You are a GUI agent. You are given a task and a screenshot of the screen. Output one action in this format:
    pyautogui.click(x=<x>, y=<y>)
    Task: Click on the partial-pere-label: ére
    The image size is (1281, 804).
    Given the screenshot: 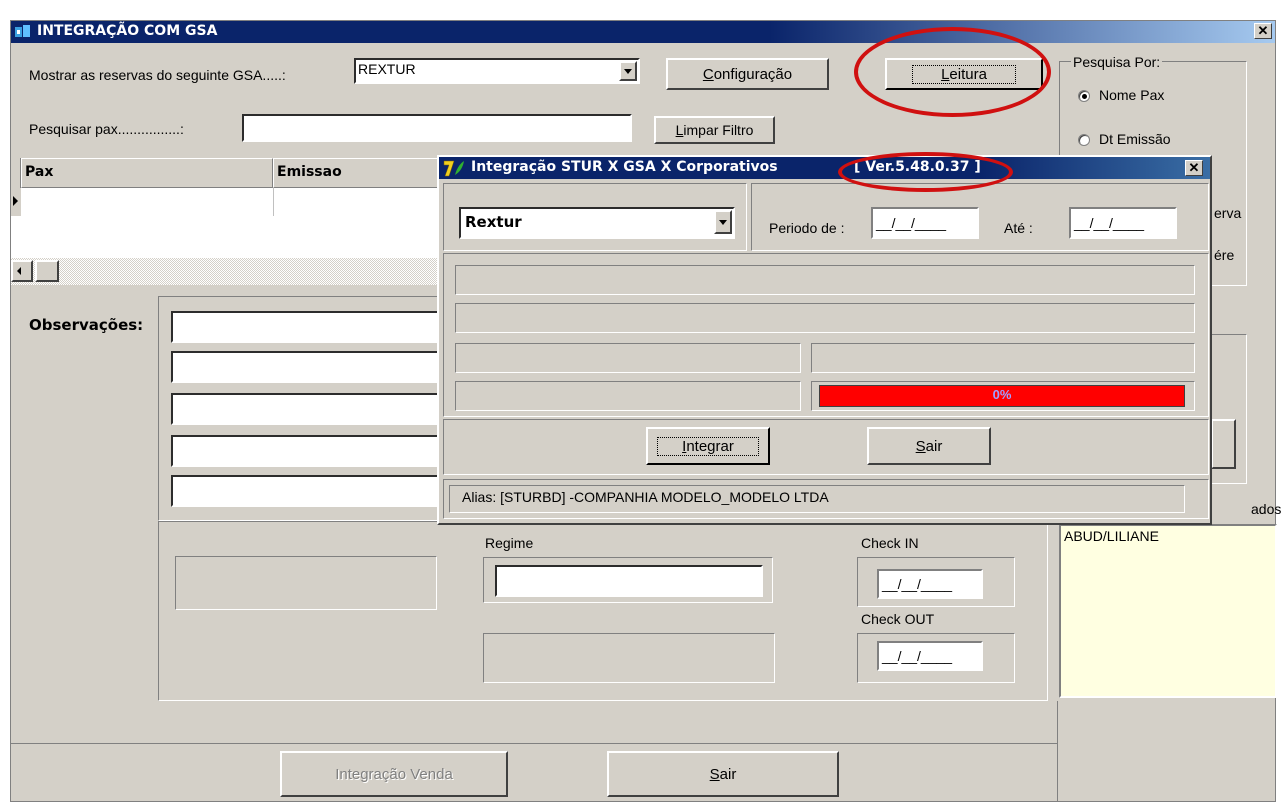 What is the action you would take?
    pyautogui.click(x=1224, y=255)
    